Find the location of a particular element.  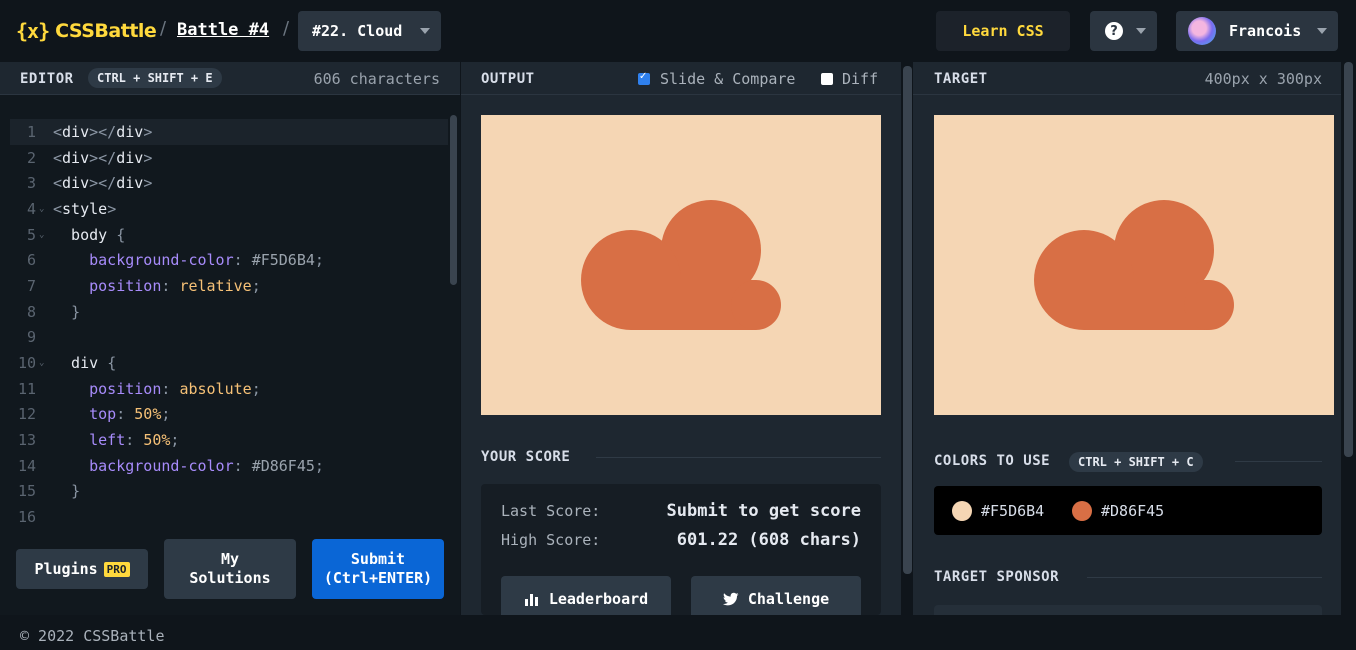

colors-palette: #F5D6B4 #D86F45 is located at coordinates (1128, 510).